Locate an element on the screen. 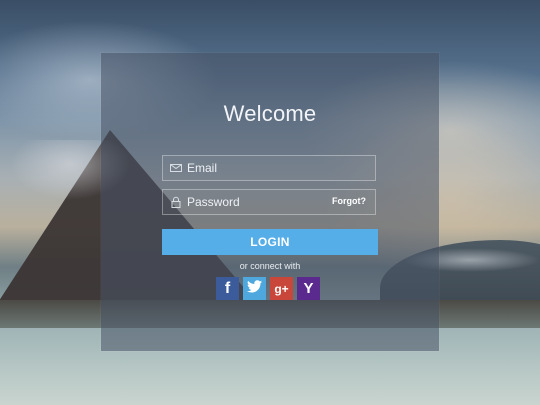 This screenshot has height=405, width=540. yahoo-button: Y is located at coordinates (308, 288).